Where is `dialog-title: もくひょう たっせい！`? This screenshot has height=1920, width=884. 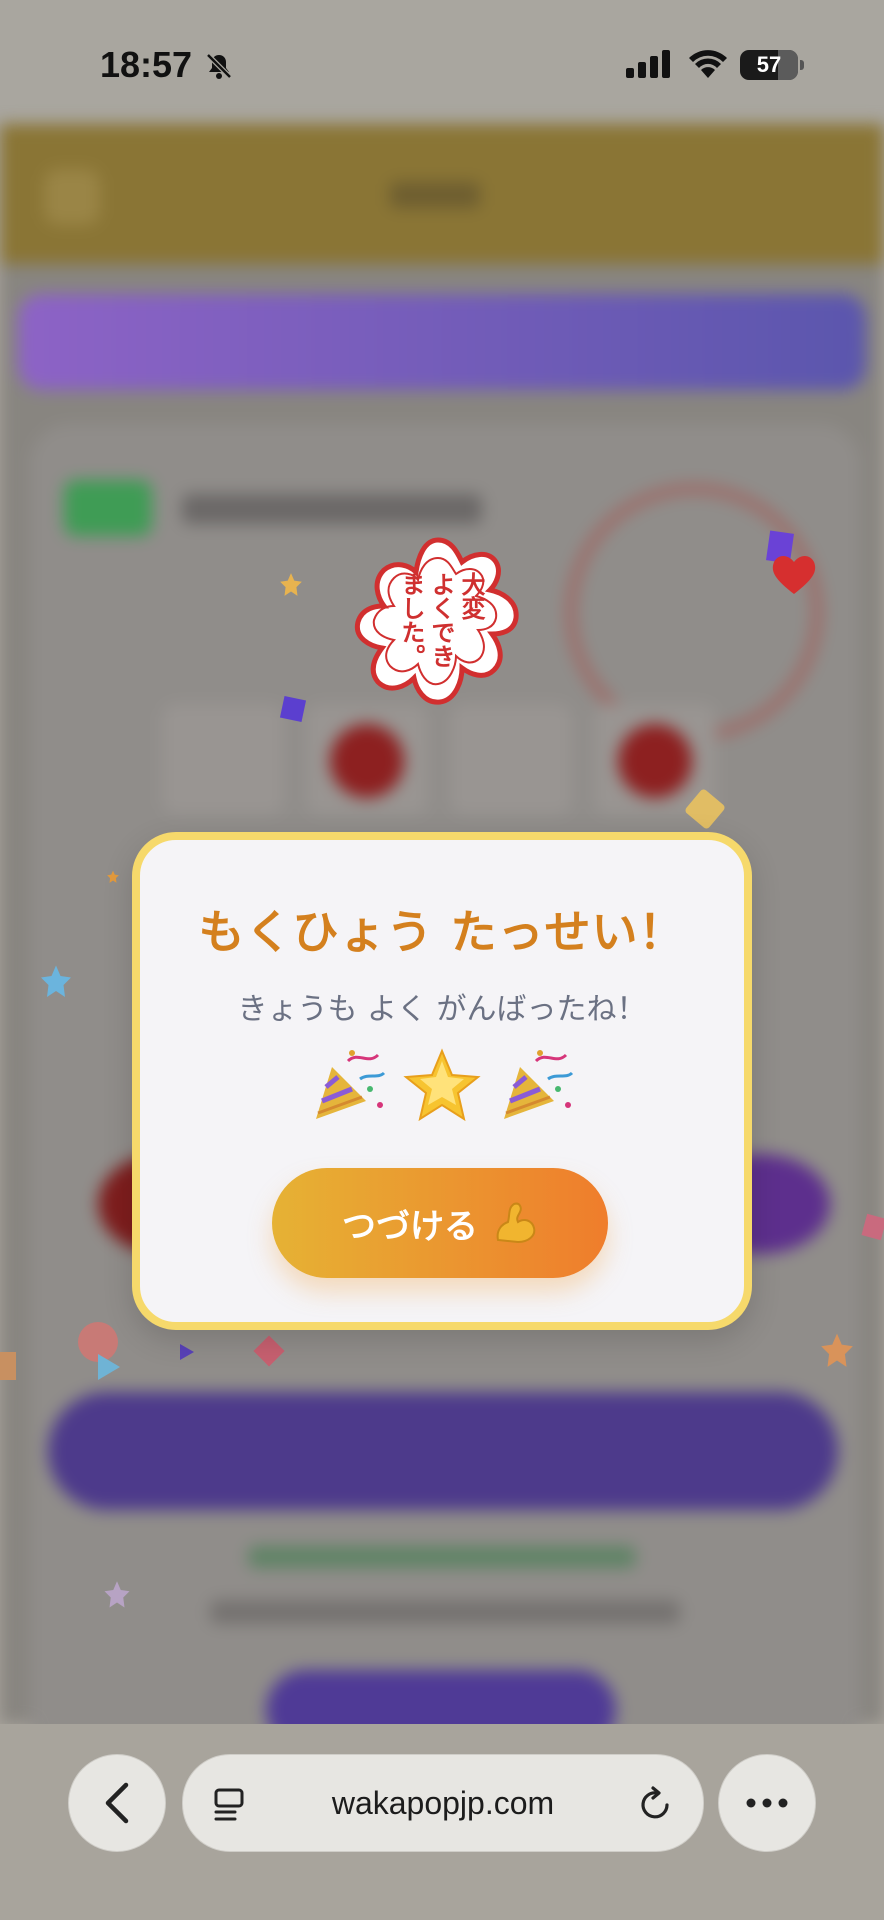
dialog-title: もくひょう たっせい！ is located at coordinates (442, 932).